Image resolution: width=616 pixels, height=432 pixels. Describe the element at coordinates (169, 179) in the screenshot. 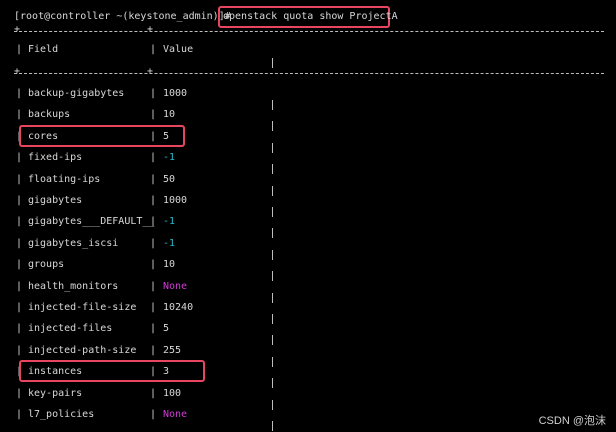

I see `quota-value: 50` at that location.